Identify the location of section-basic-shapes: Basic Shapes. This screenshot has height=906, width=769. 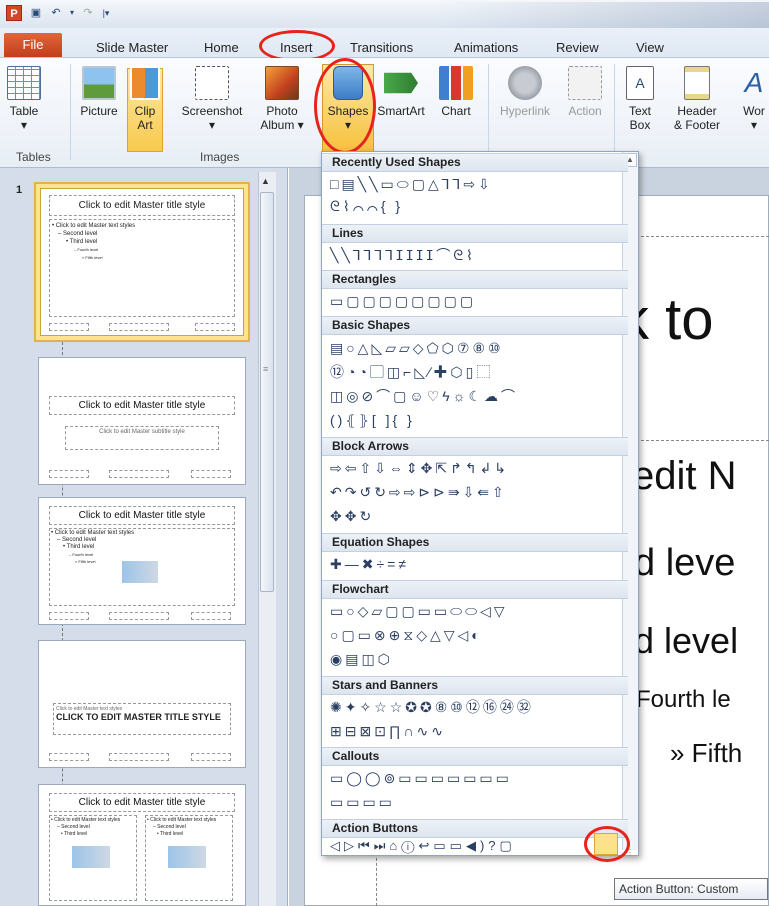
(475, 325).